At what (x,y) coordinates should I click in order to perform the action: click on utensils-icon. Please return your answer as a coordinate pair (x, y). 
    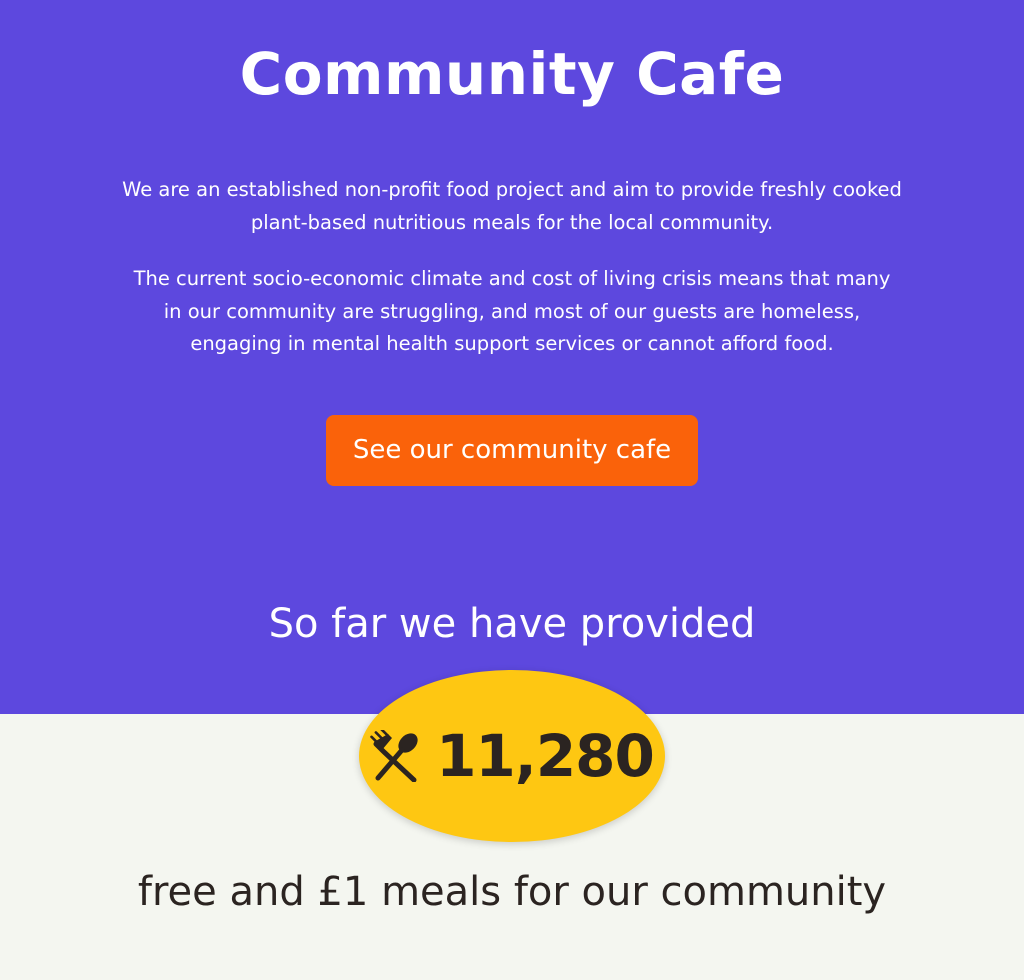
    Looking at the image, I should click on (394, 756).